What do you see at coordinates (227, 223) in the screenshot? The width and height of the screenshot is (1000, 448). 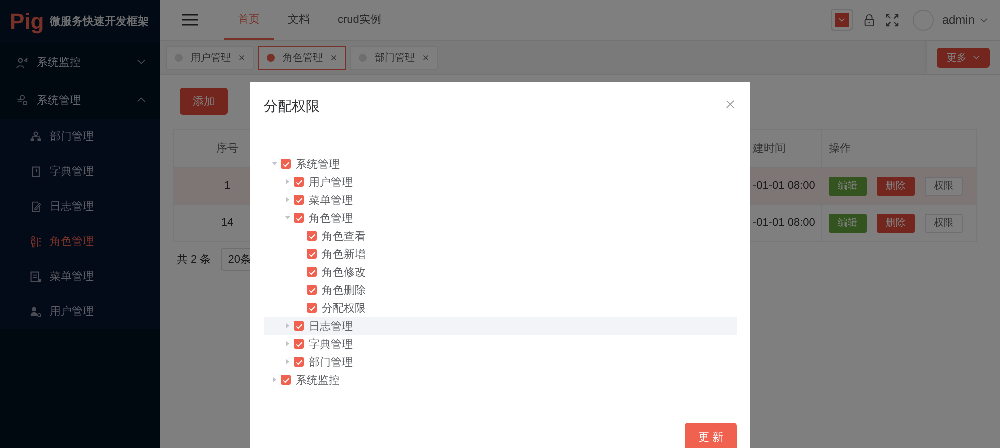 I see `table-cell-text: 14` at bounding box center [227, 223].